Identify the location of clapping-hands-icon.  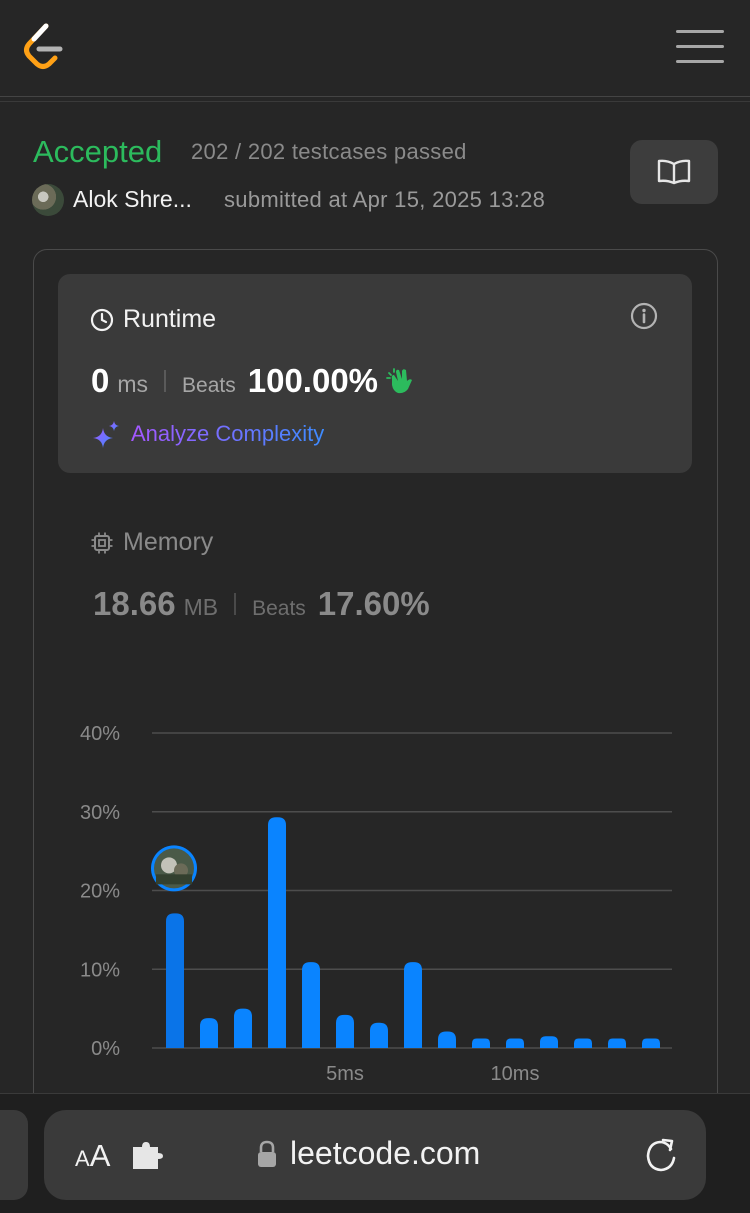
(399, 381).